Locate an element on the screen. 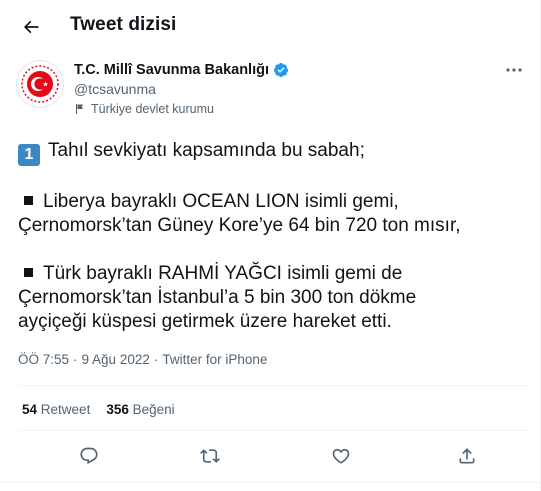 Image resolution: width=541 pixels, height=491 pixels. action-bar is located at coordinates (270, 456).